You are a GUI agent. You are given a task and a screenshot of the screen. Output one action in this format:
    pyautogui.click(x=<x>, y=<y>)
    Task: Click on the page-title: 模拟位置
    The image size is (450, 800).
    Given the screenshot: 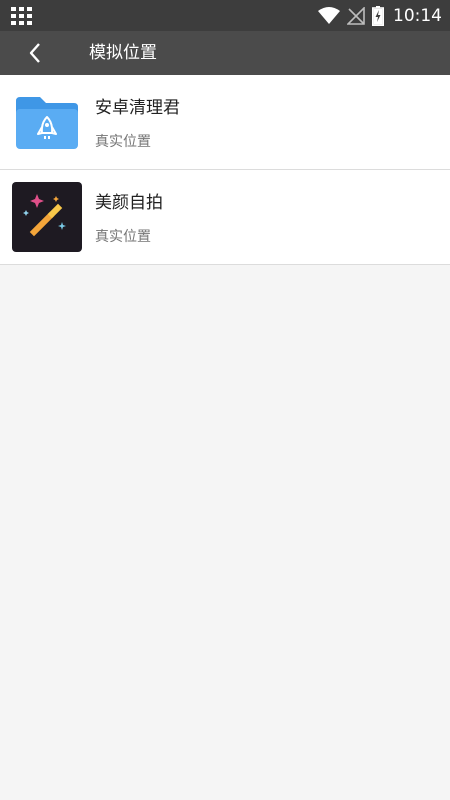 What is the action you would take?
    pyautogui.click(x=123, y=53)
    